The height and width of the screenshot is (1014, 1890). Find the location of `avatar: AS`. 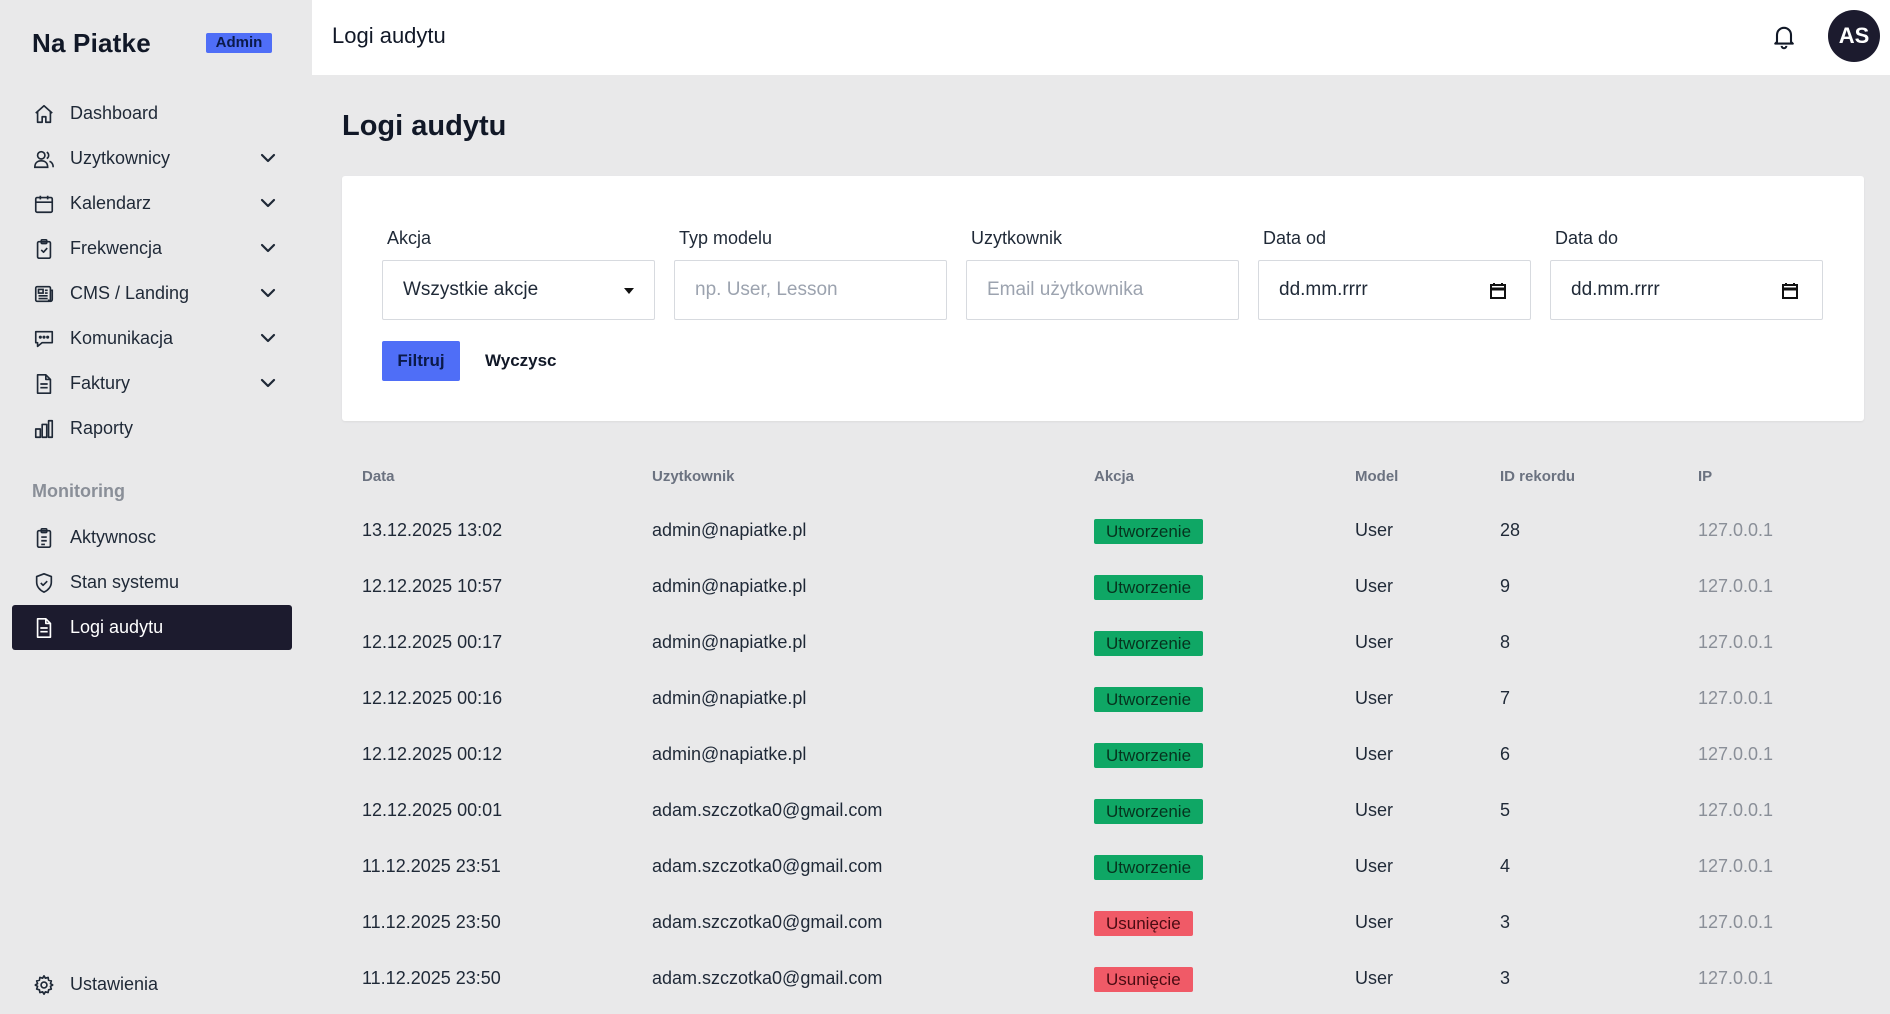

avatar: AS is located at coordinates (1854, 36).